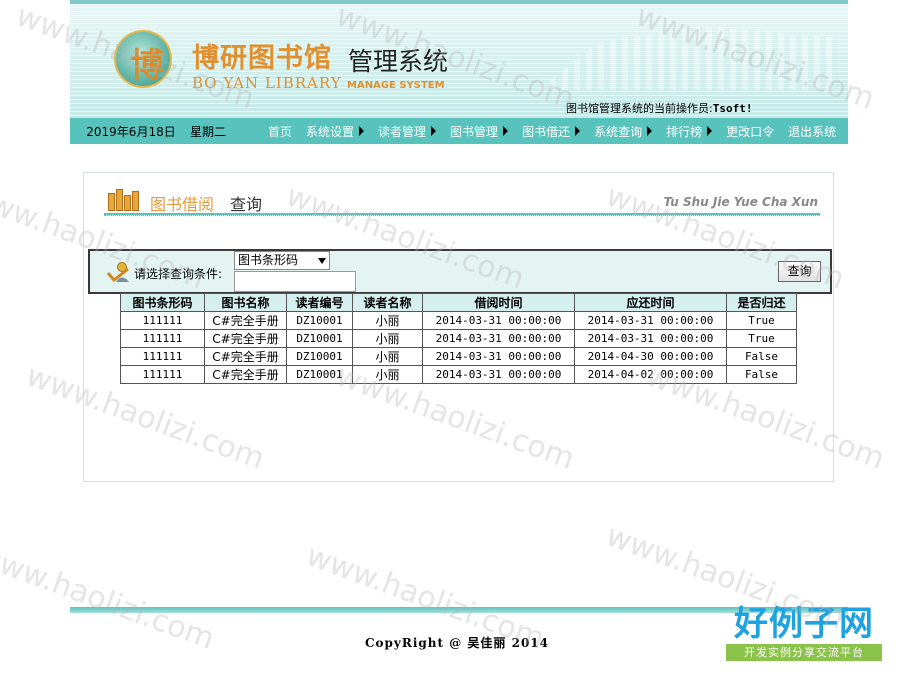  Describe the element at coordinates (246, 204) in the screenshot. I see `section-title-rest: 查询` at that location.